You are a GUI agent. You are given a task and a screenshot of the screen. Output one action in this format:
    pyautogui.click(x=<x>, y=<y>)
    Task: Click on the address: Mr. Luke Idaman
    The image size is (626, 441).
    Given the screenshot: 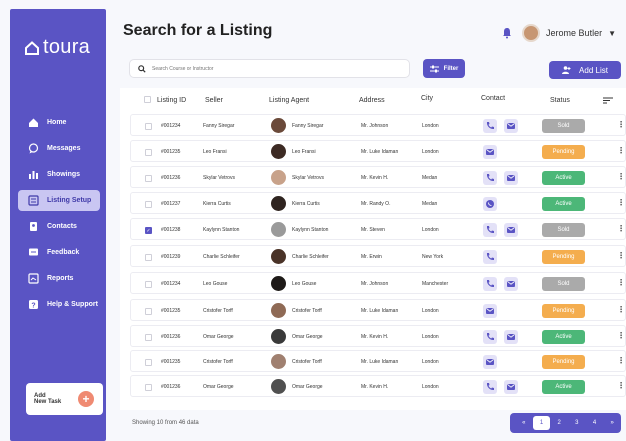 What is the action you would take?
    pyautogui.click(x=380, y=311)
    